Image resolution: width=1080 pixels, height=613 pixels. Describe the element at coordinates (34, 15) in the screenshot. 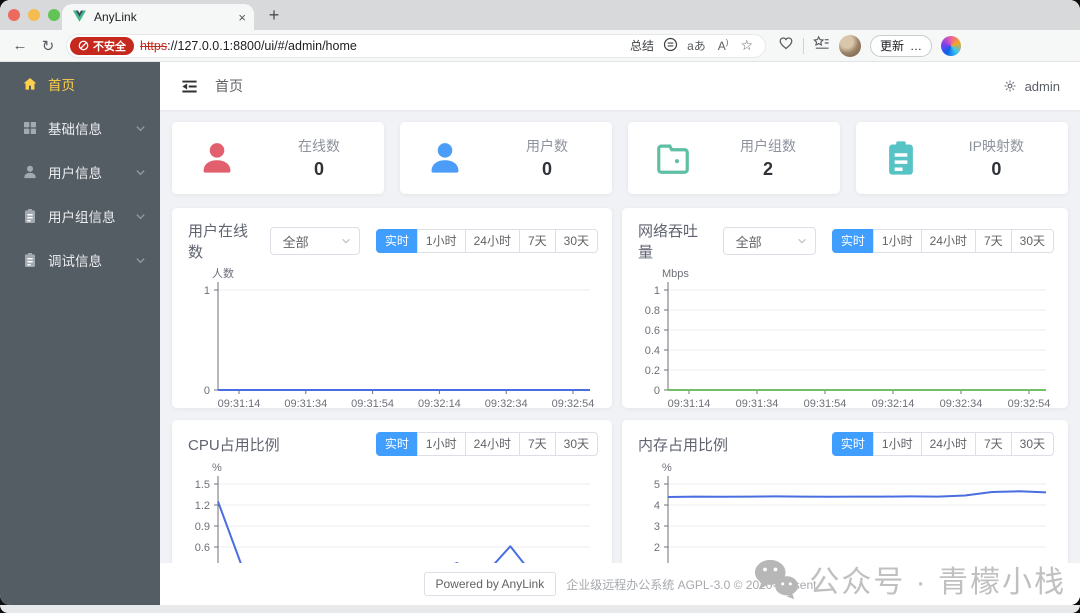

I see `minimize-window-button` at that location.